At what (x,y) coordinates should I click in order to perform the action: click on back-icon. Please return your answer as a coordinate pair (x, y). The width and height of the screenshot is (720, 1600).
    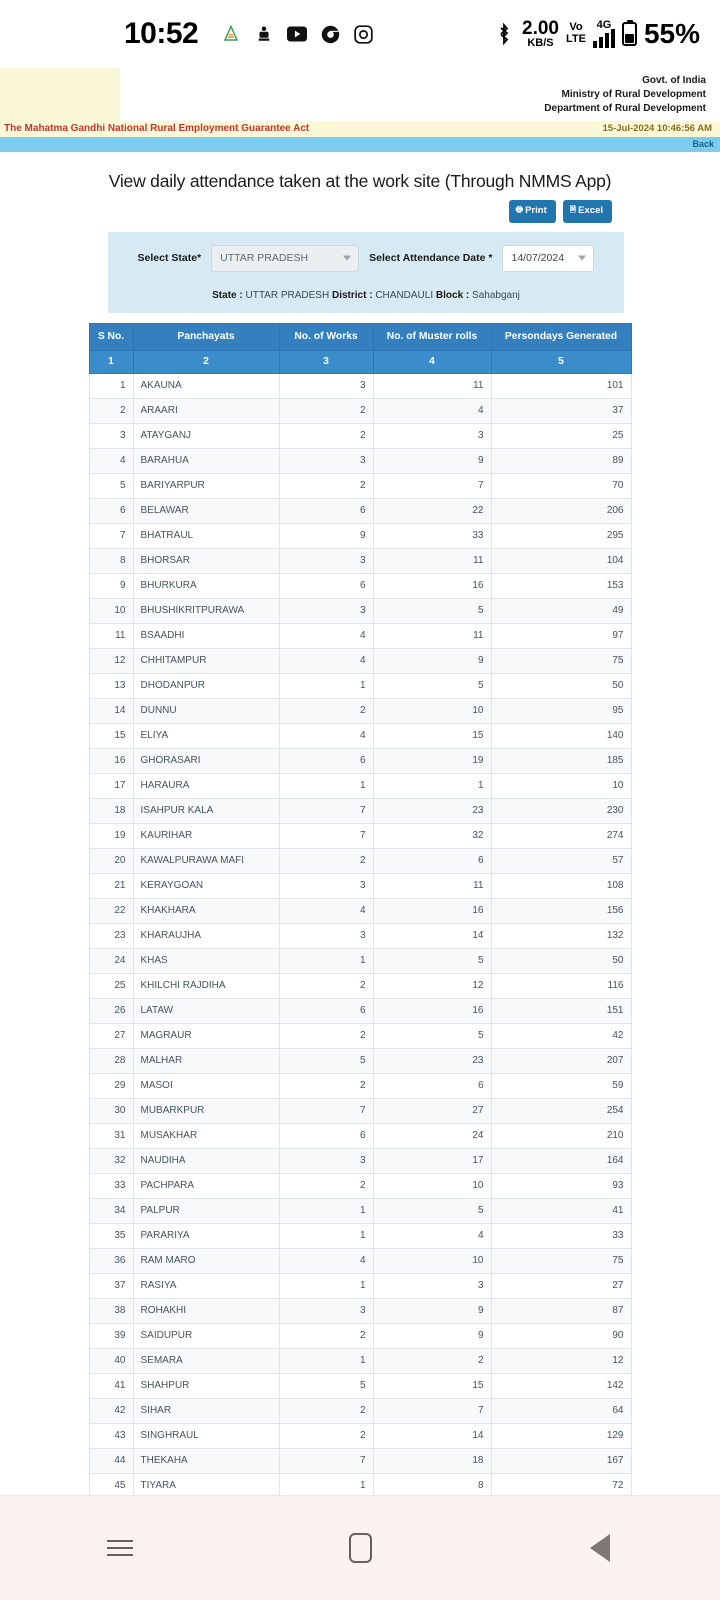
    Looking at the image, I should click on (600, 1548).